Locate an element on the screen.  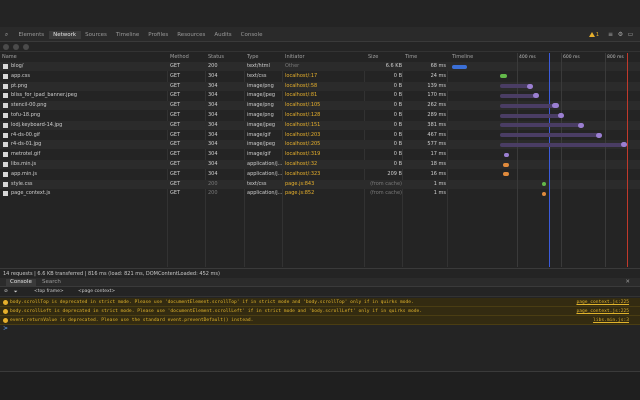
cell-name: r4-ds-00.gif is located at coordinates (25, 134).